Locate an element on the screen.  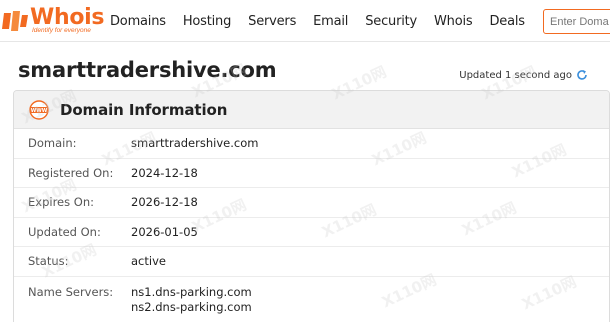
info-row-expires: Expires On: 2026-12-18 is located at coordinates (311, 203).